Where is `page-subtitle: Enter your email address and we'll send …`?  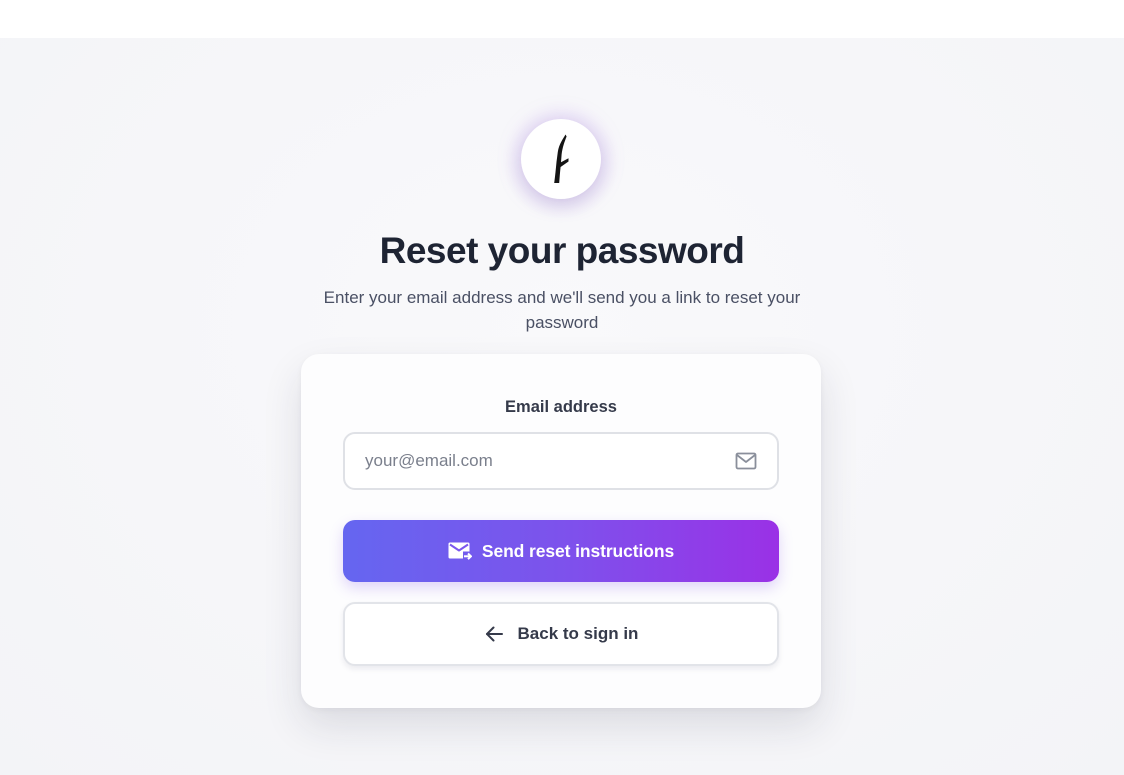 page-subtitle: Enter your email address and we'll send … is located at coordinates (562, 310).